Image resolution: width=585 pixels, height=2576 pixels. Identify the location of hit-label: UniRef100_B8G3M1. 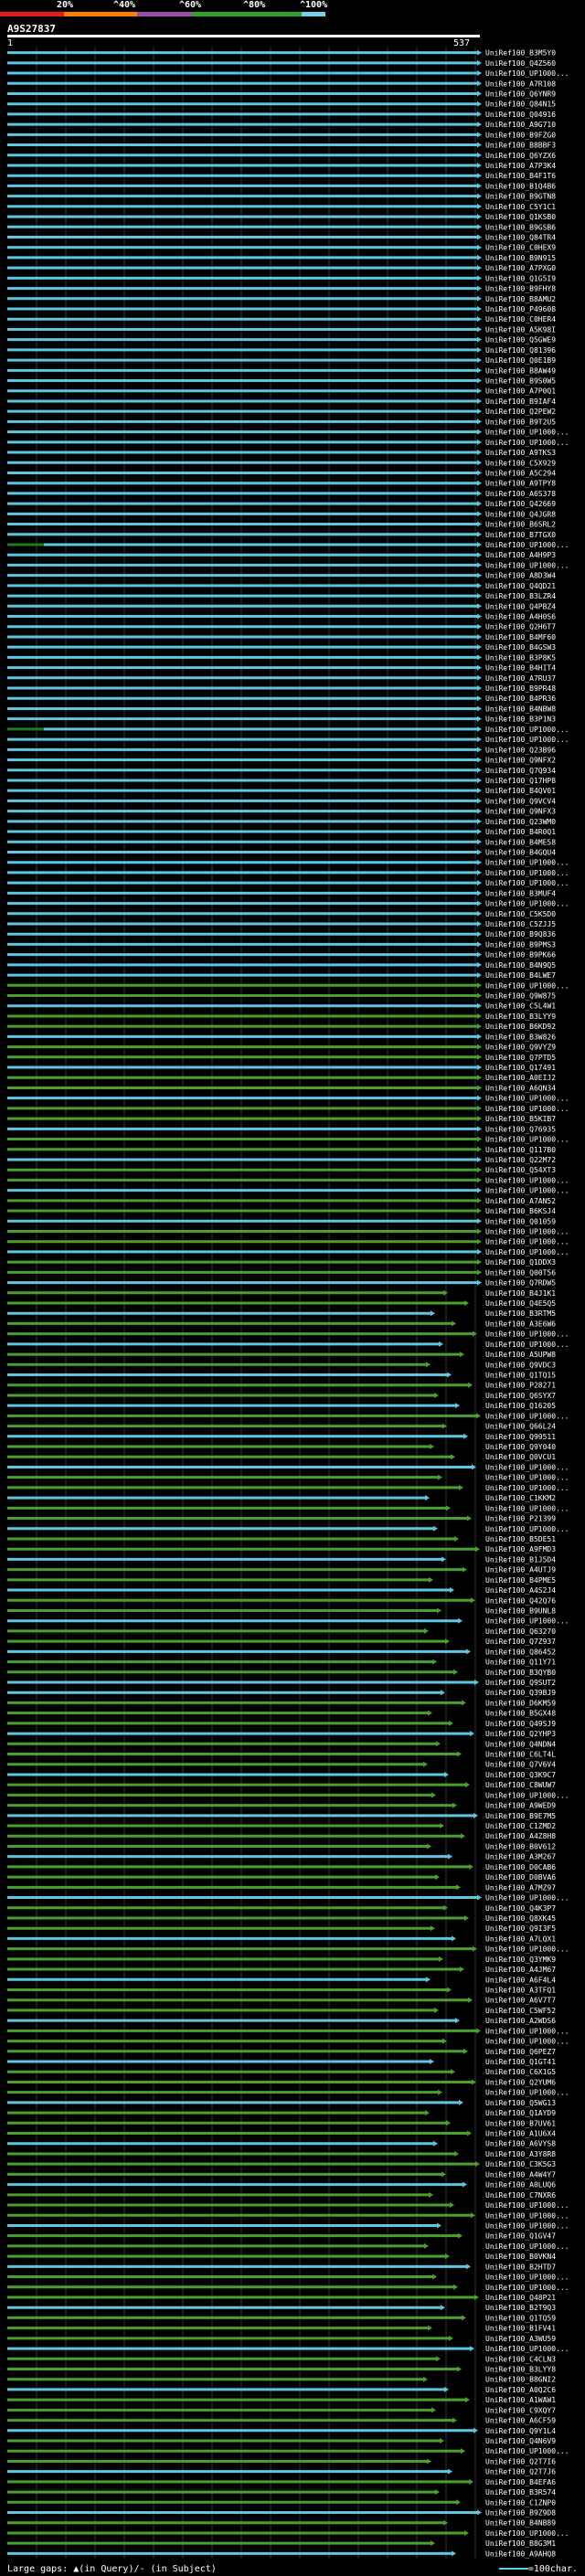
(520, 2543).